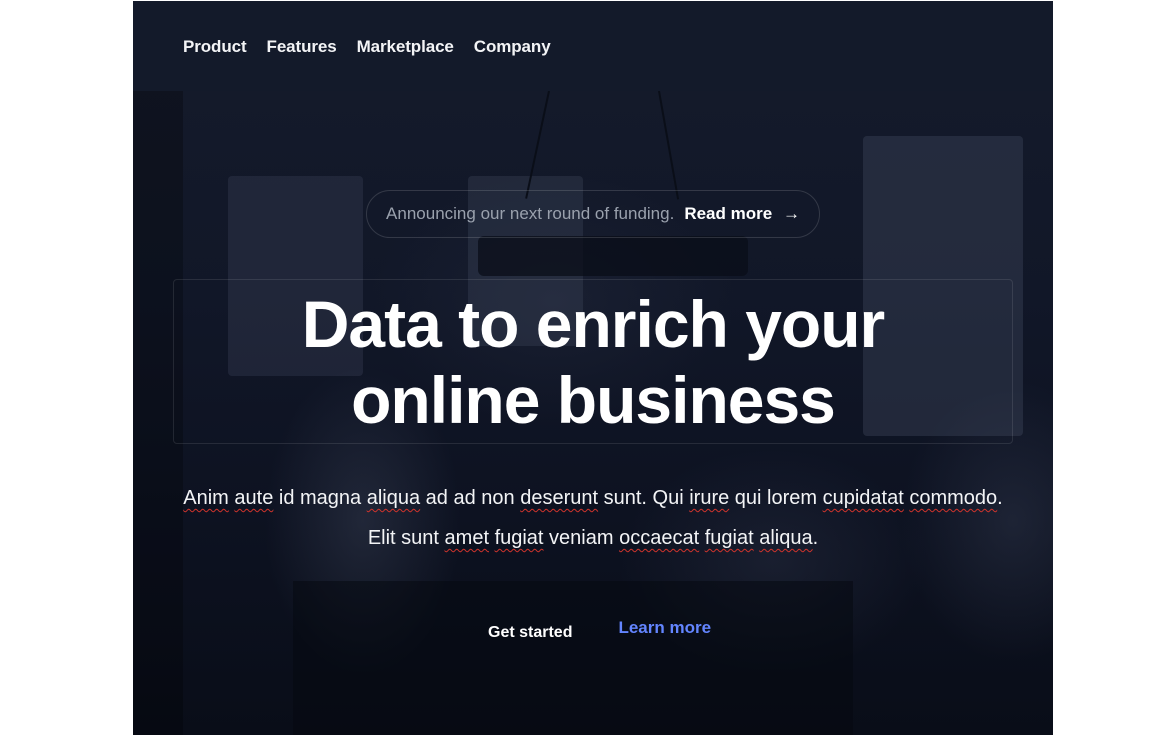  I want to click on nav-item-company: Company, so click(512, 47).